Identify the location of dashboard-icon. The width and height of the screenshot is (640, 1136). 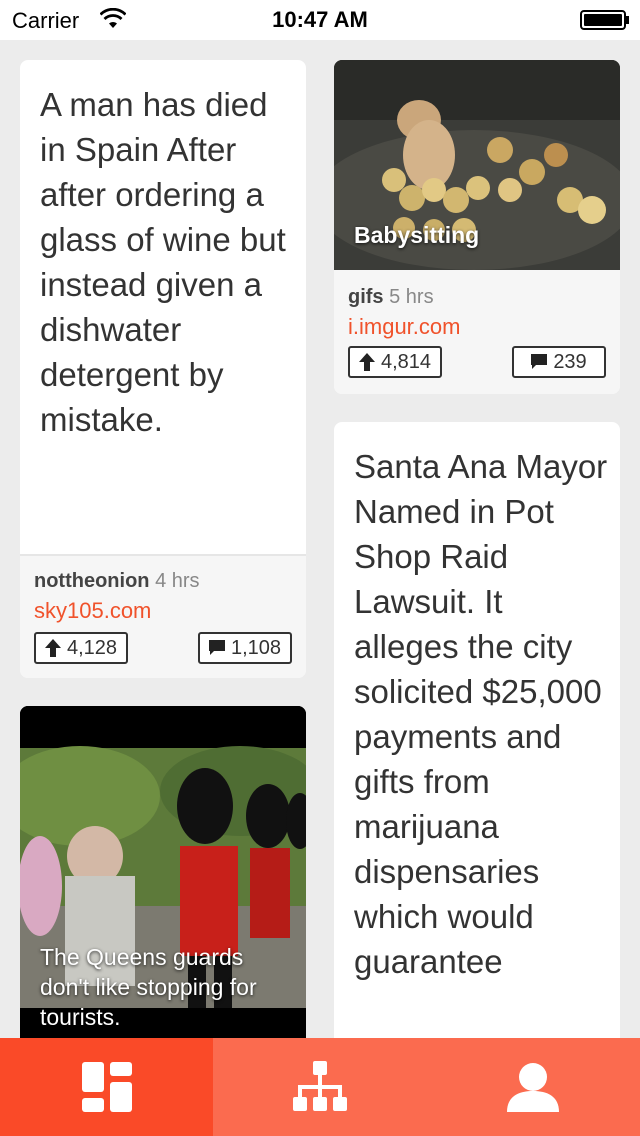
(106, 1087).